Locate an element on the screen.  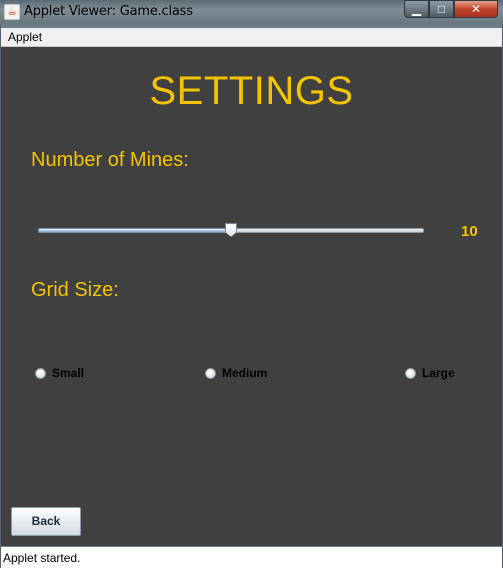
java-cup-icon: ☕ is located at coordinates (12, 12).